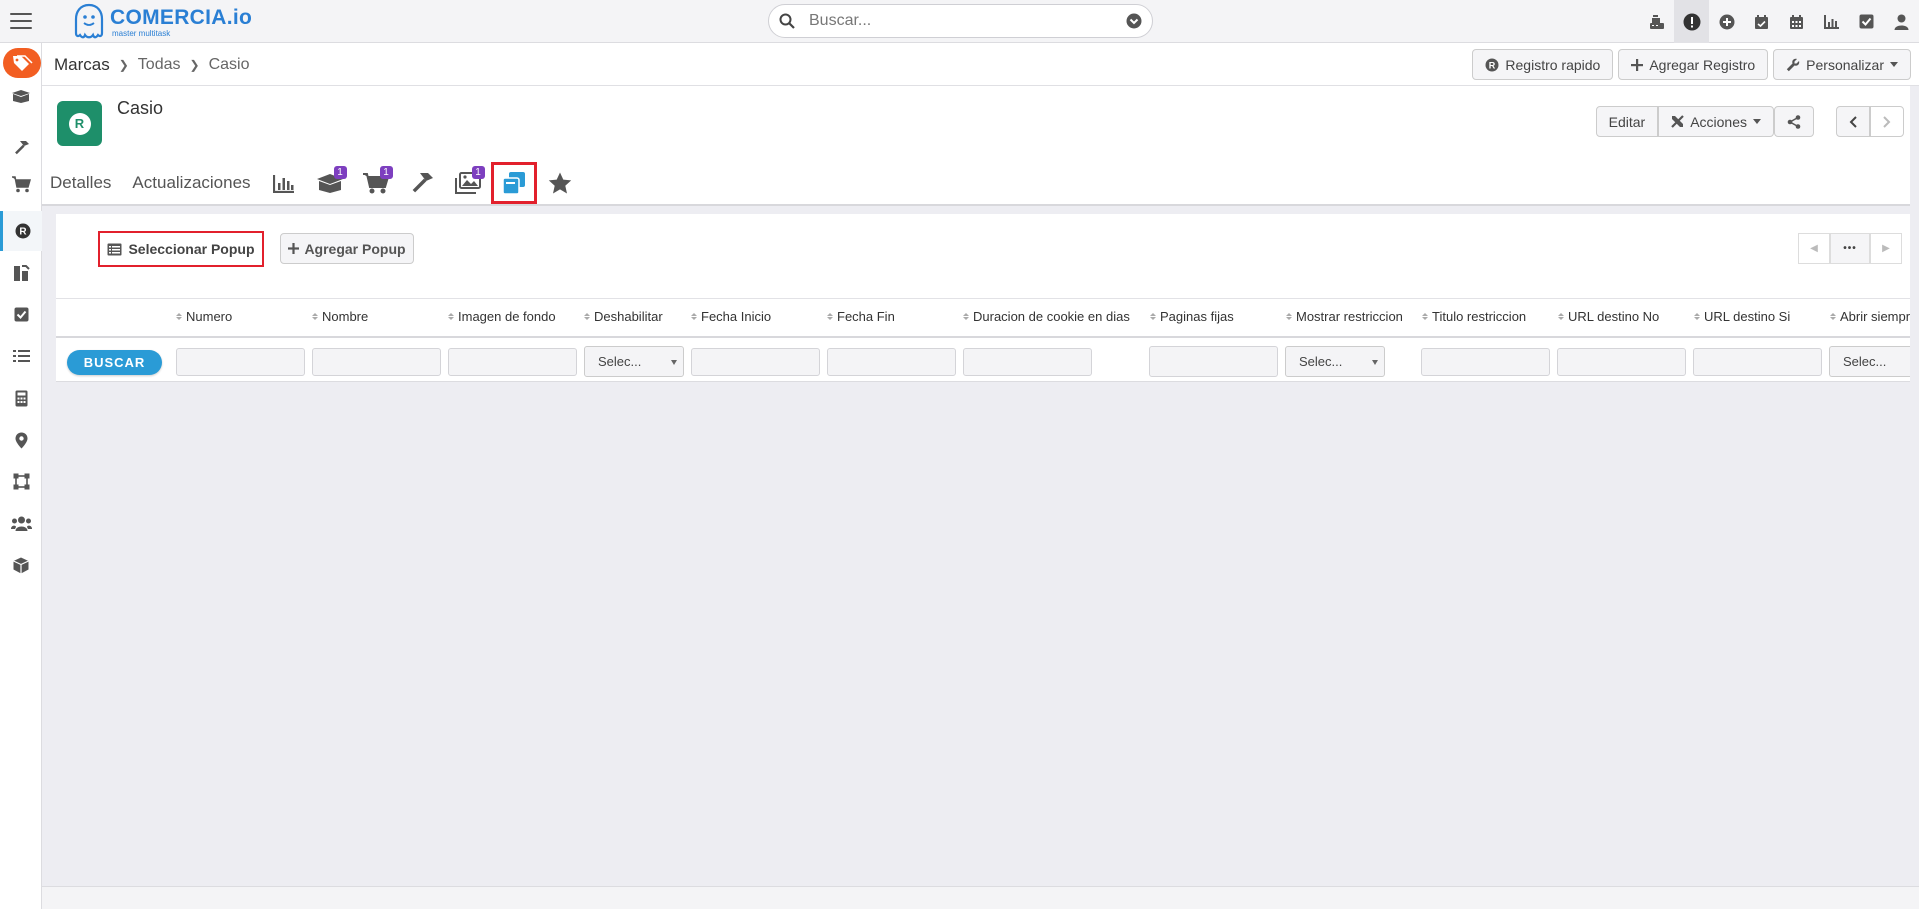  I want to click on tab-updates: Actualizaciones, so click(191, 183).